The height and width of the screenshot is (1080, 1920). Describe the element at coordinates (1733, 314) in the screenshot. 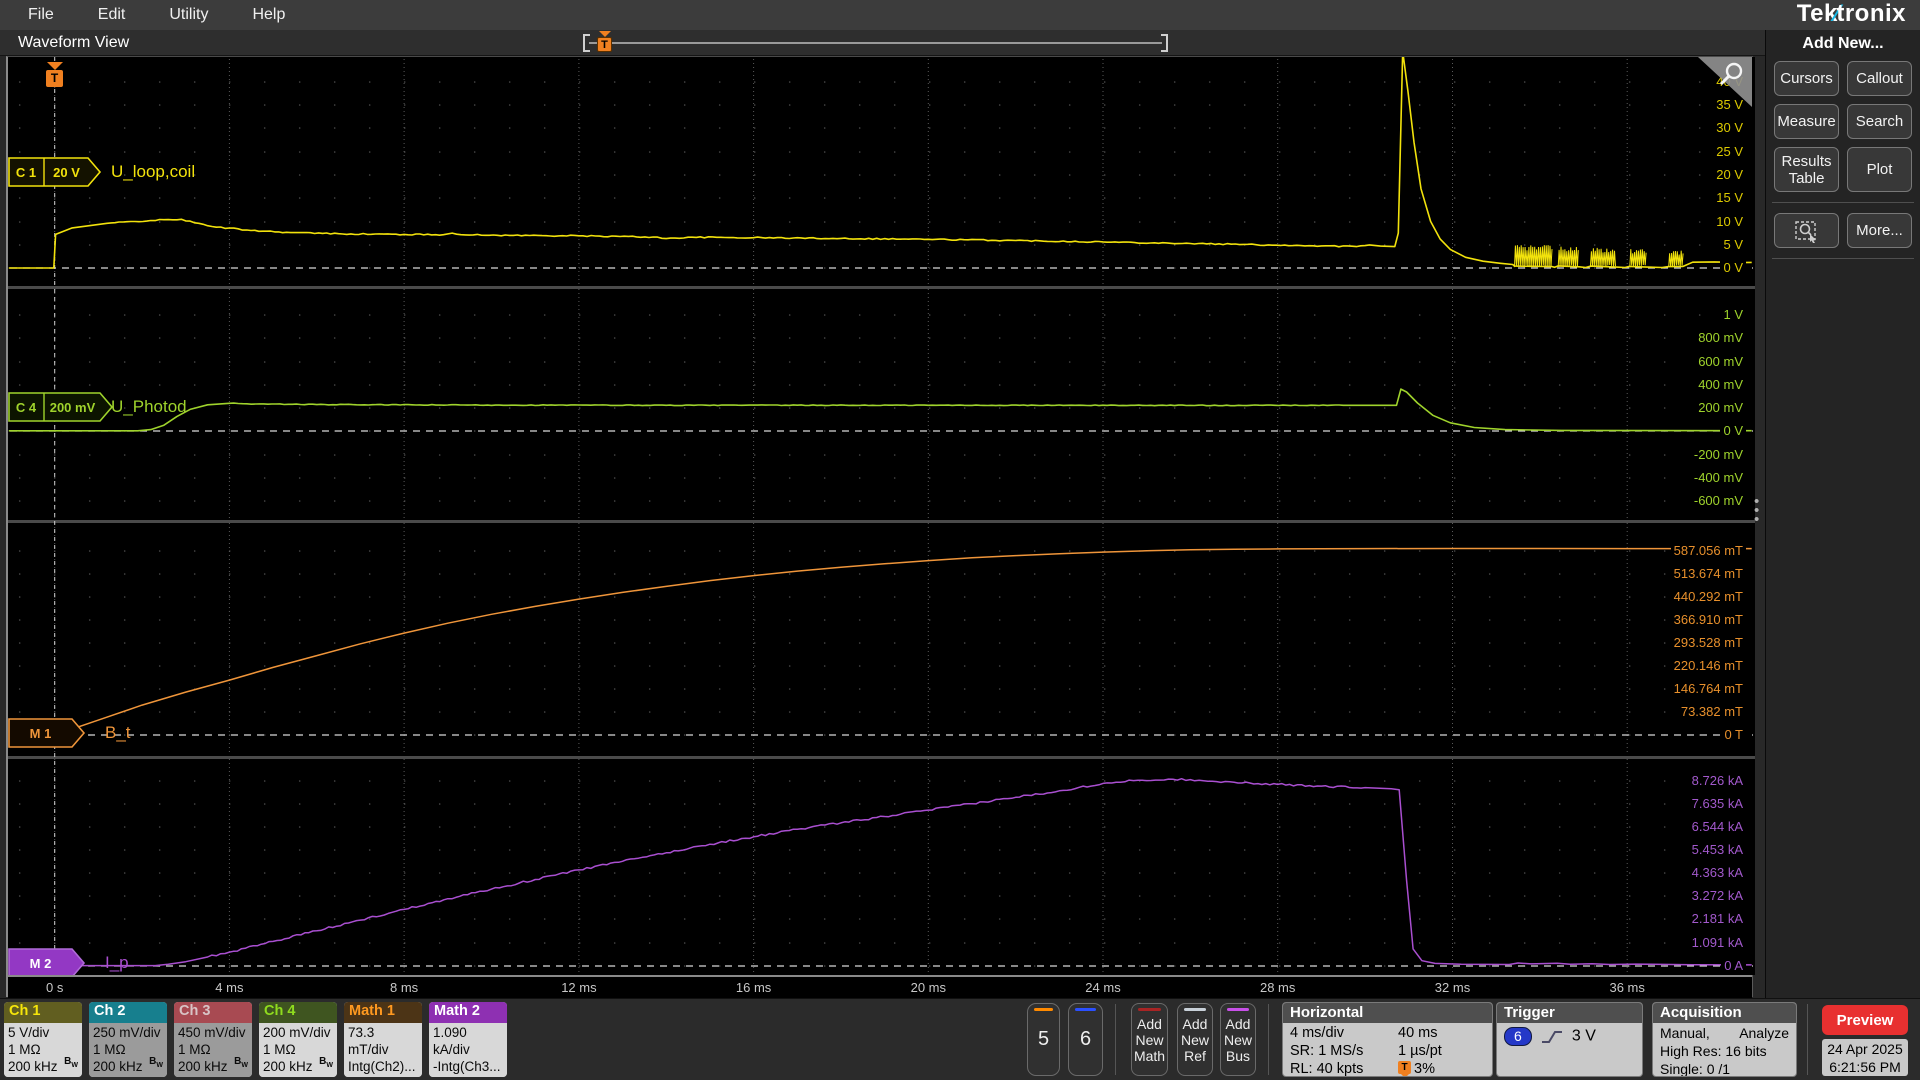

I see `tick-label: 1 V` at that location.